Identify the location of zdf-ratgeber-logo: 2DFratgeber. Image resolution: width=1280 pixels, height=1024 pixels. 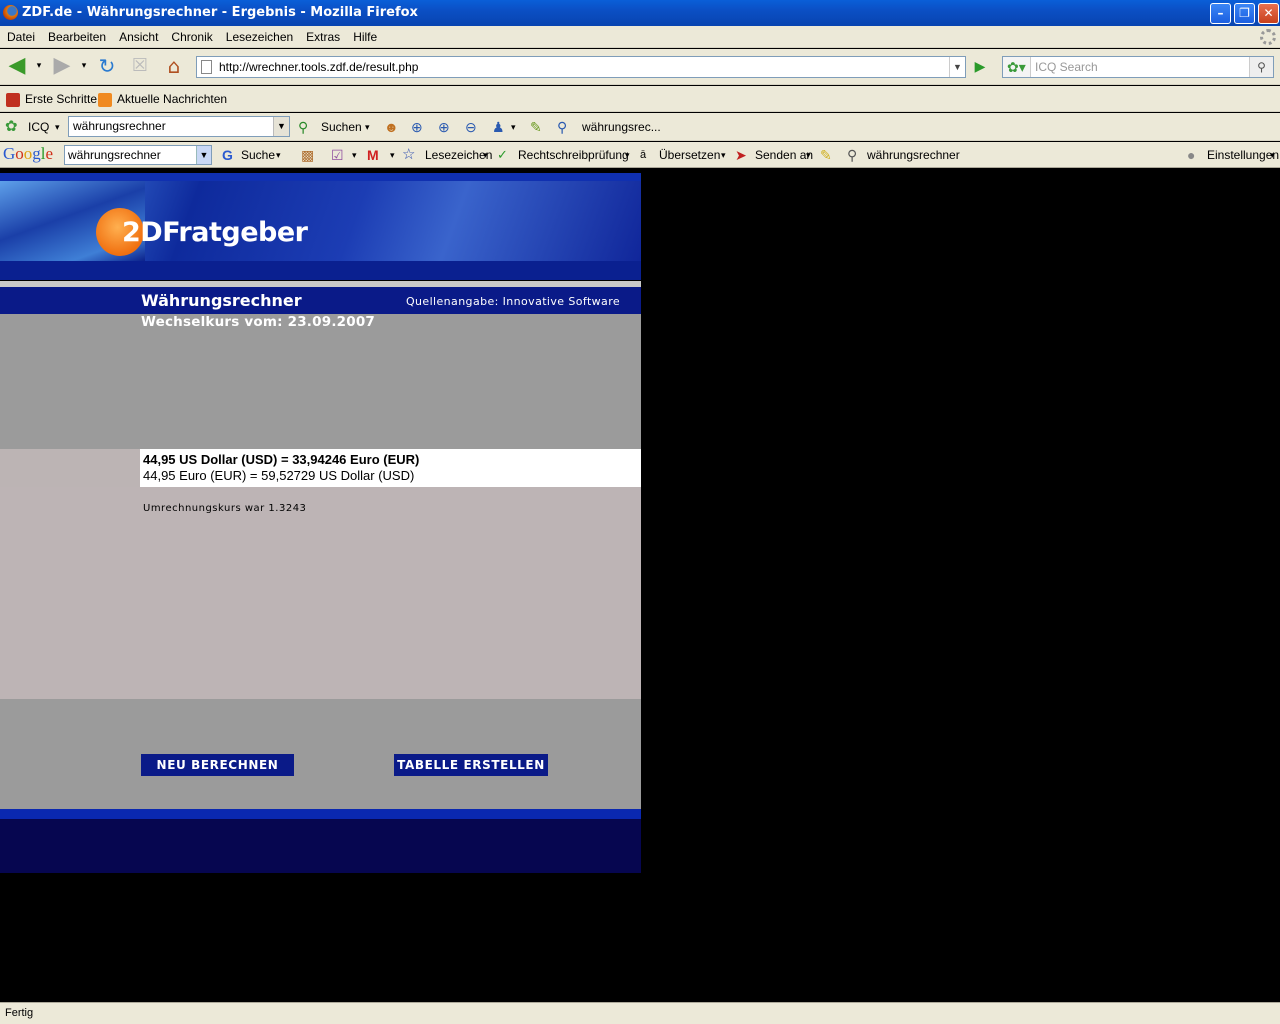
(215, 232).